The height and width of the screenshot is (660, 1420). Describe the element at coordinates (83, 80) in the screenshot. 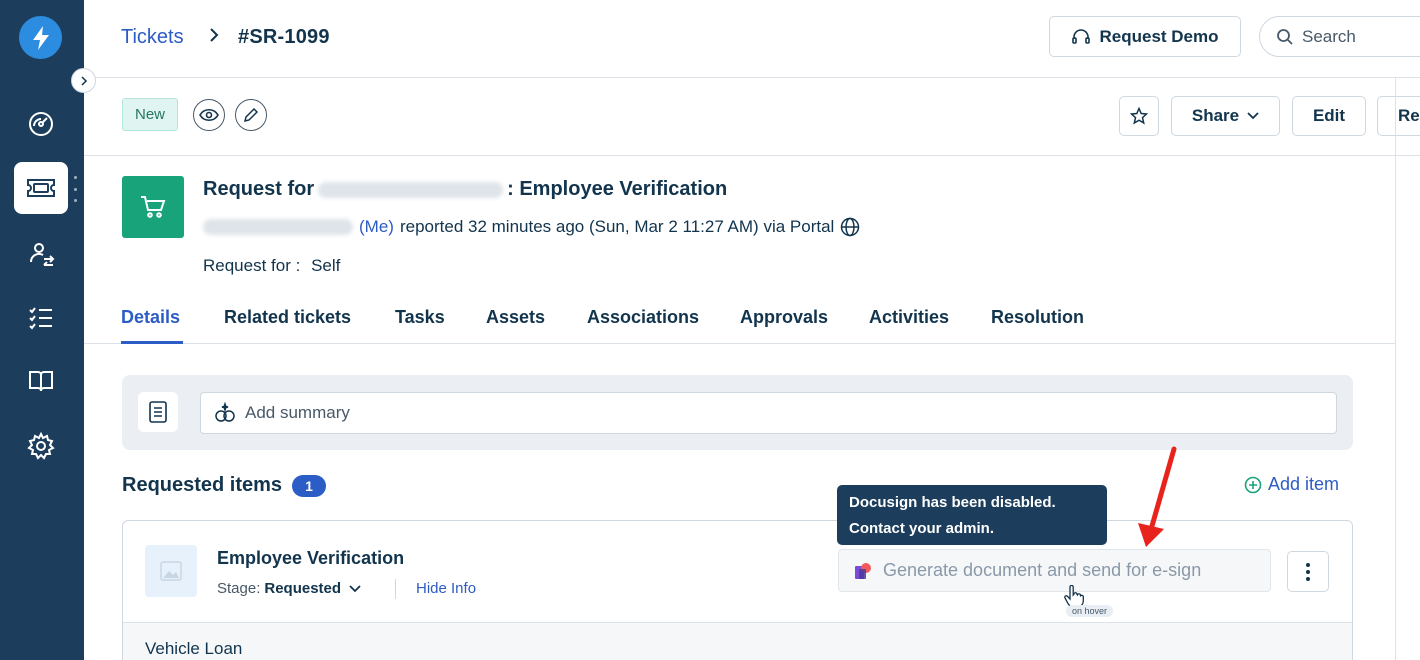

I see `sidebar-expand-chevron-icon` at that location.